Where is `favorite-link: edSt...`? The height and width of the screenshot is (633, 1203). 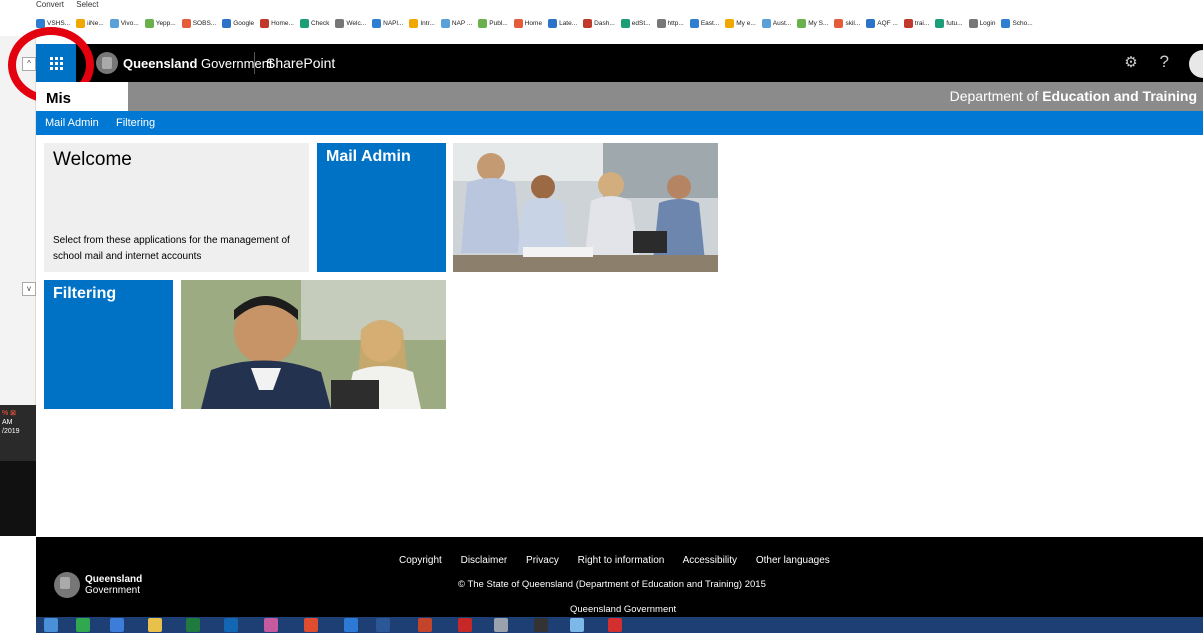 favorite-link: edSt... is located at coordinates (635, 23).